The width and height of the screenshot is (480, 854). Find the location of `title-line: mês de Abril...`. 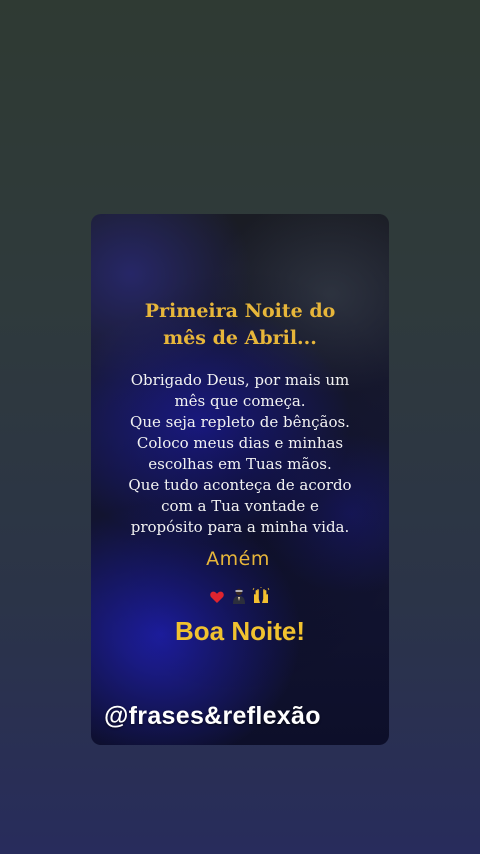

title-line: mês de Abril... is located at coordinates (240, 338).